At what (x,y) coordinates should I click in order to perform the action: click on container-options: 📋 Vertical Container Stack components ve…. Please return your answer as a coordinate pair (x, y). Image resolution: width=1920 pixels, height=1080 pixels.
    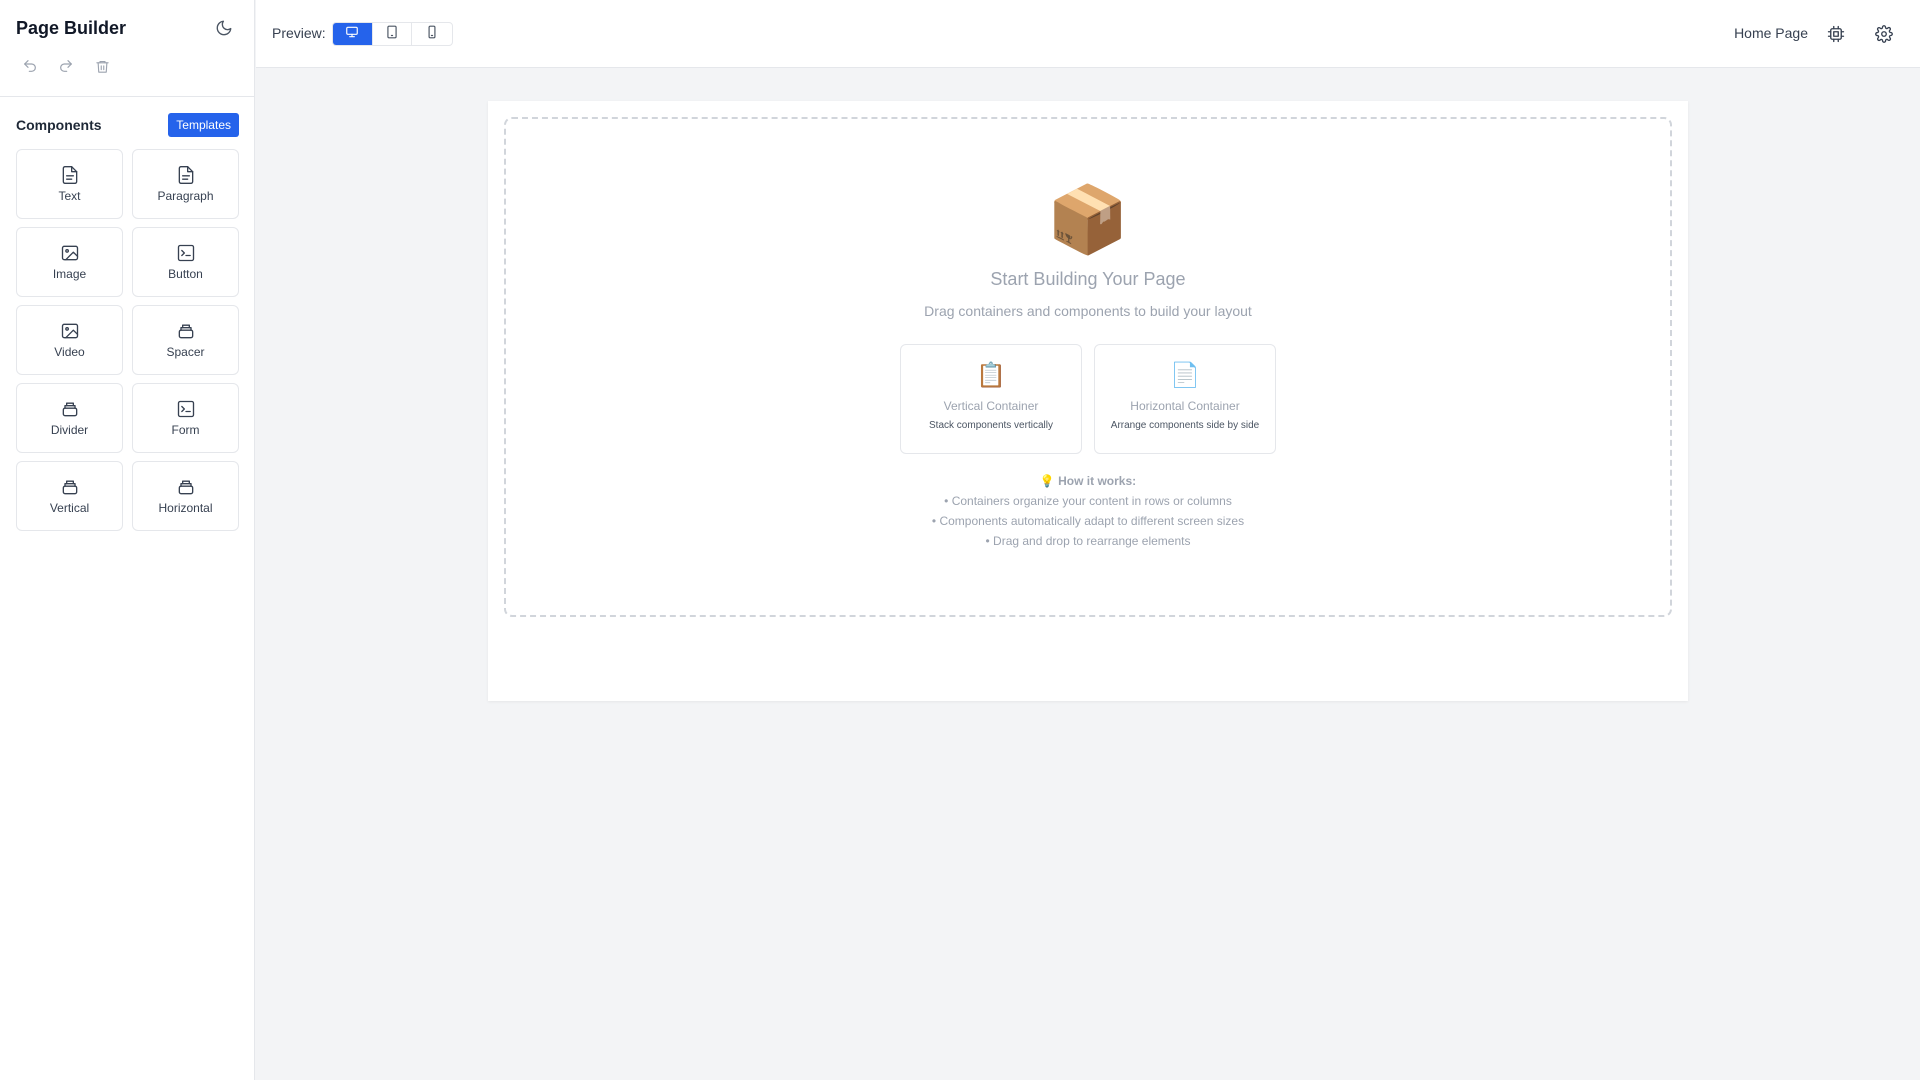
    Looking at the image, I should click on (1088, 399).